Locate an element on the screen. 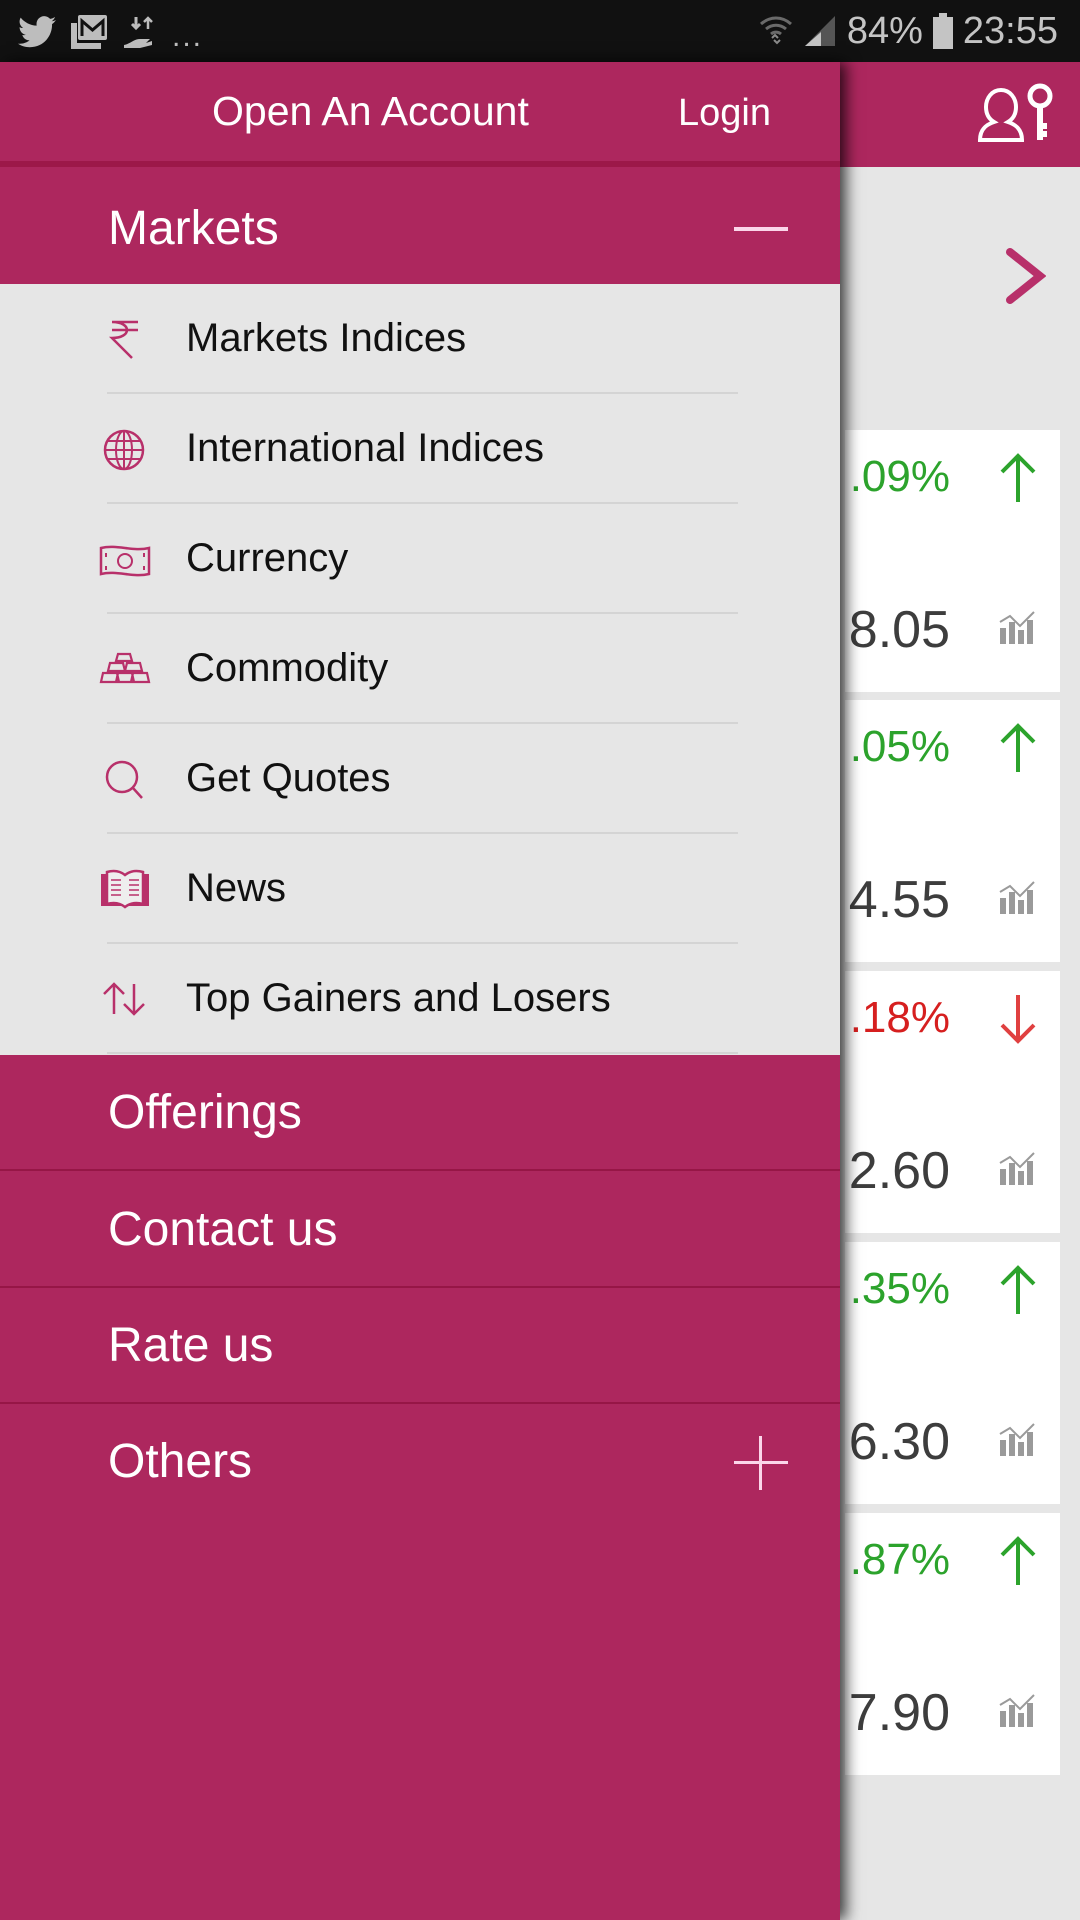 The image size is (1080, 1920). menu-item-label: Currency is located at coordinates (267, 558).